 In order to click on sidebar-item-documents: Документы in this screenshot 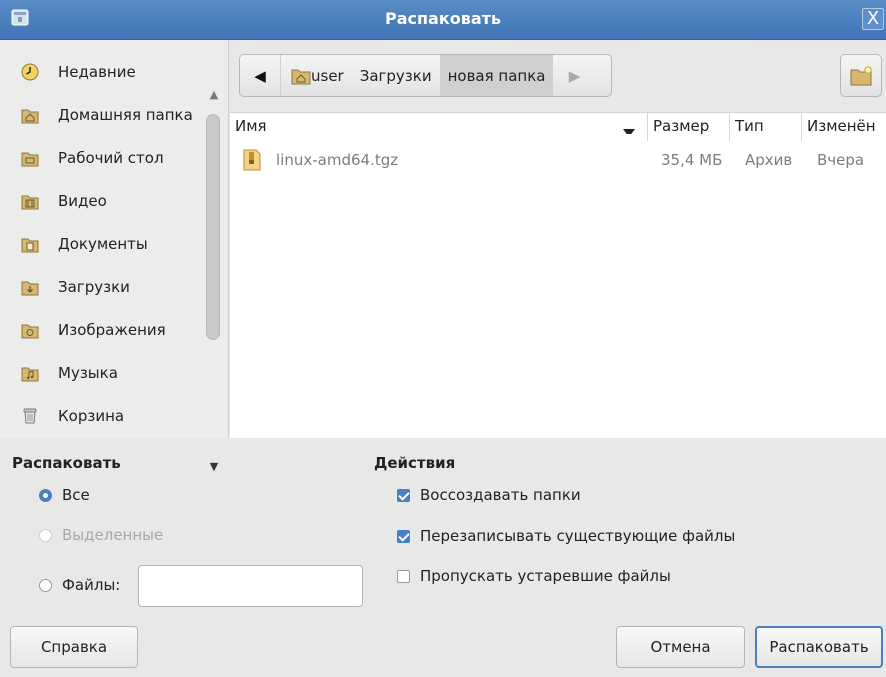, I will do `click(102, 244)`.